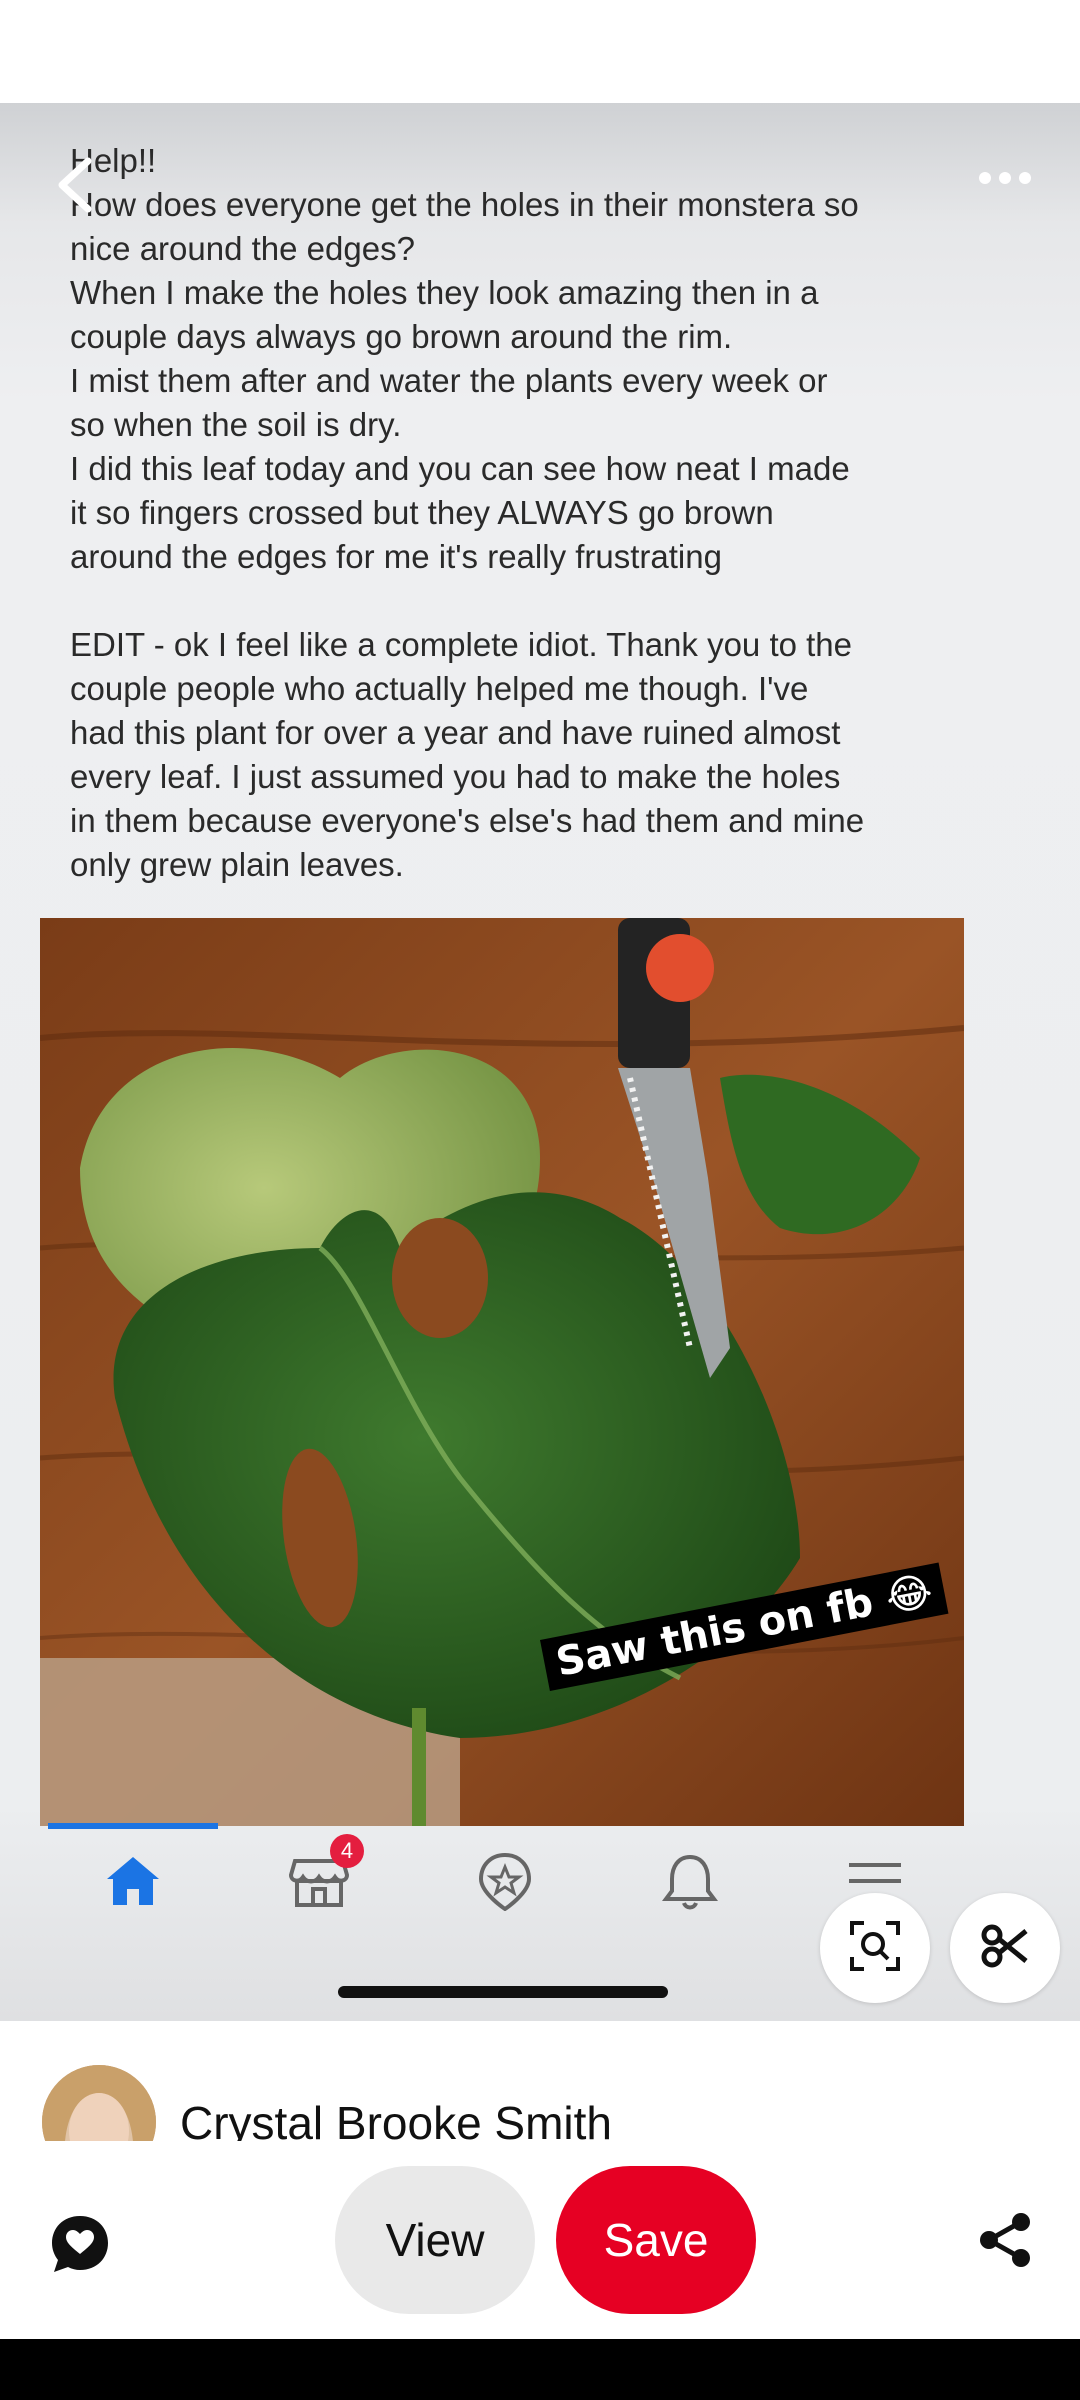 The width and height of the screenshot is (1080, 2400). Describe the element at coordinates (1005, 2240) in the screenshot. I see `share-icon` at that location.